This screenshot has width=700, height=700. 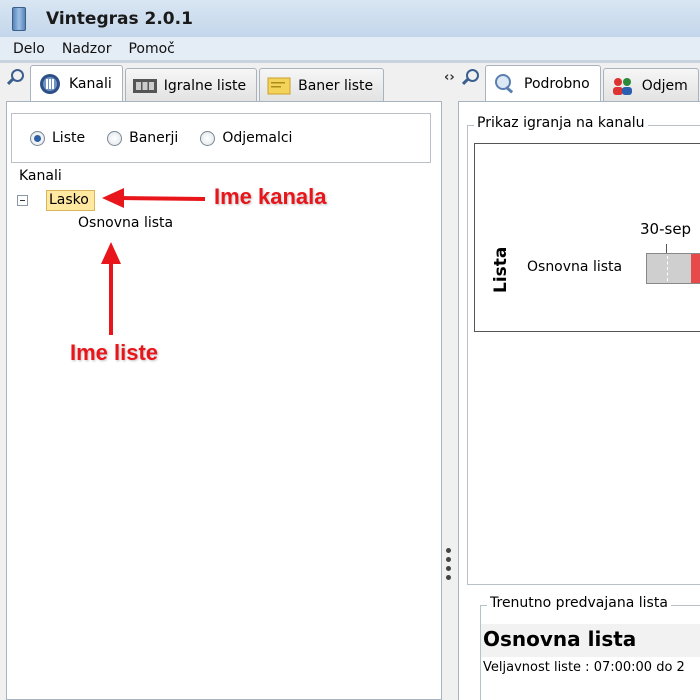 I want to click on current-list-name: Osnovna lista, so click(x=560, y=639).